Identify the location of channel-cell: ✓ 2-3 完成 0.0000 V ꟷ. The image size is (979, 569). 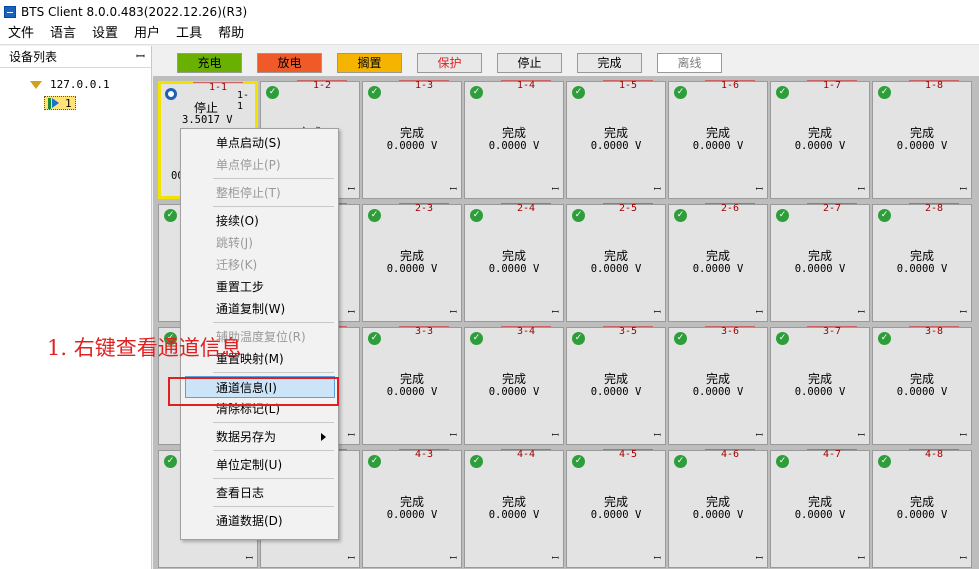
(412, 262).